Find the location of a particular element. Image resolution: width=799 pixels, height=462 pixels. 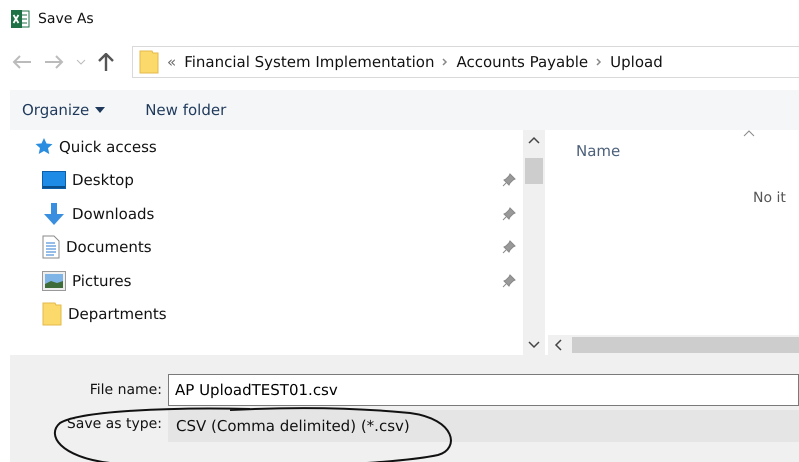

horizontal-scrollbar is located at coordinates (673, 345).